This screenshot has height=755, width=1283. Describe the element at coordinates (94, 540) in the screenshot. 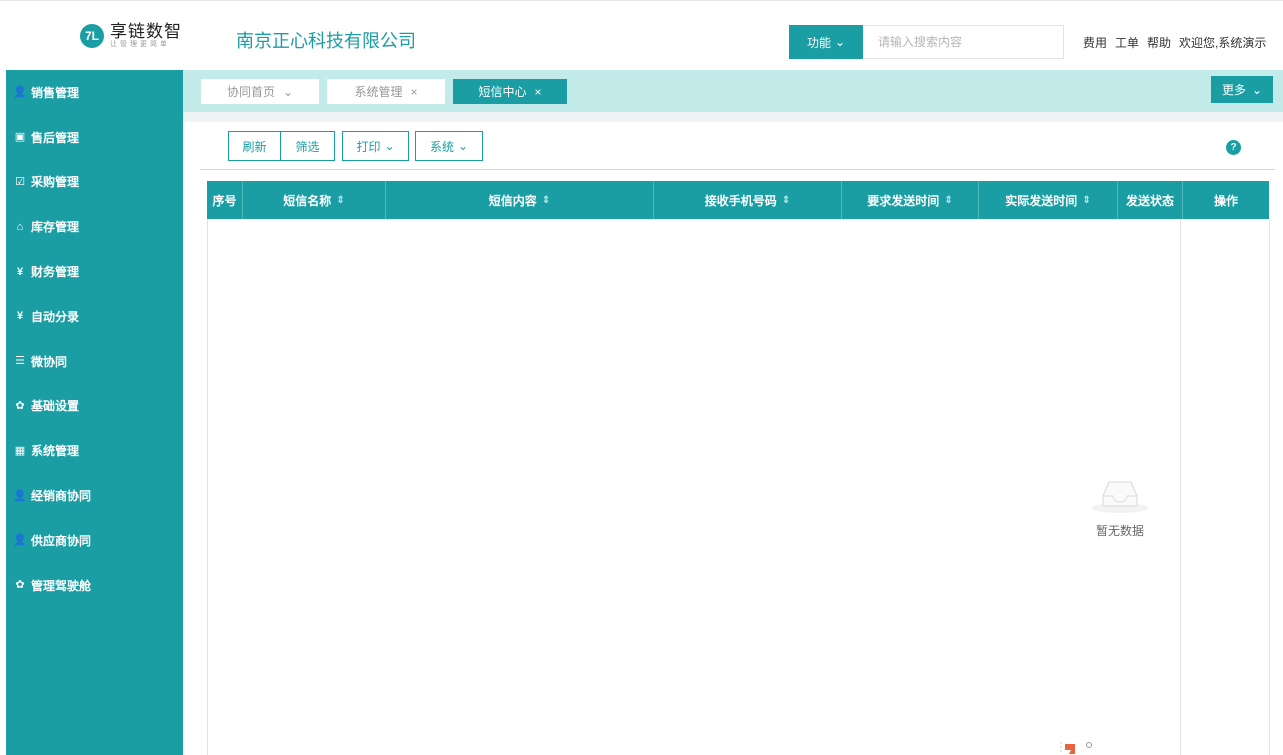

I see `sidebar-item-supplier-collab: 👤 供应商协同` at that location.